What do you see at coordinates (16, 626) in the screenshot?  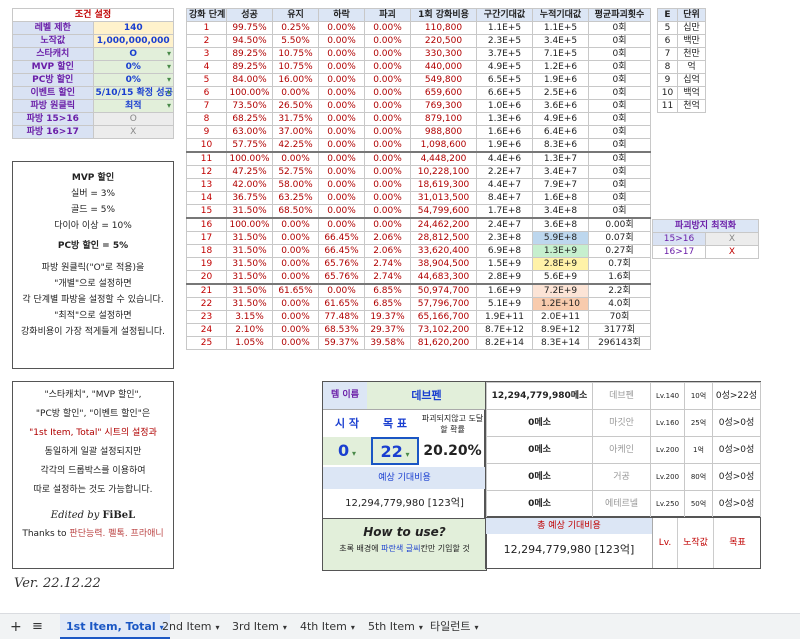 I see `add-sheet-icon: +` at bounding box center [16, 626].